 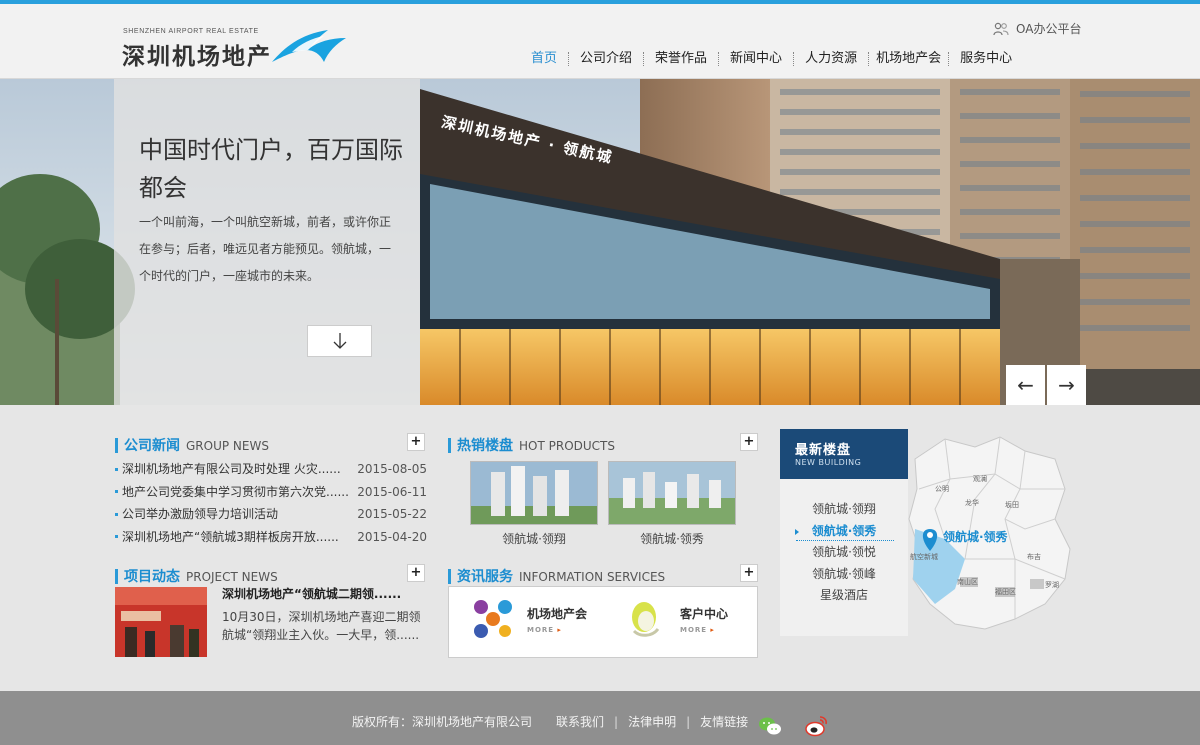 I want to click on logo-wing-icon, so click(x=309, y=46).